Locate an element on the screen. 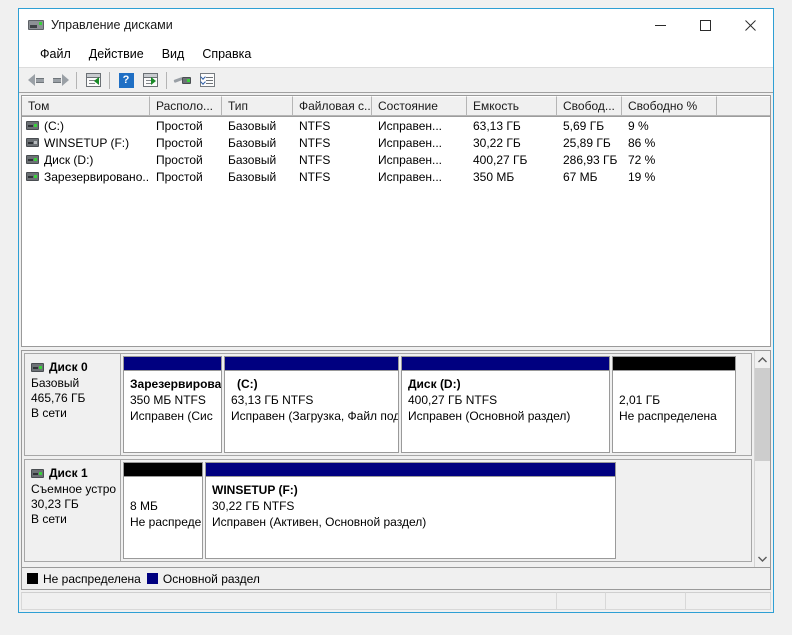 The height and width of the screenshot is (635, 792). column-header-0: Том is located at coordinates (86, 106).